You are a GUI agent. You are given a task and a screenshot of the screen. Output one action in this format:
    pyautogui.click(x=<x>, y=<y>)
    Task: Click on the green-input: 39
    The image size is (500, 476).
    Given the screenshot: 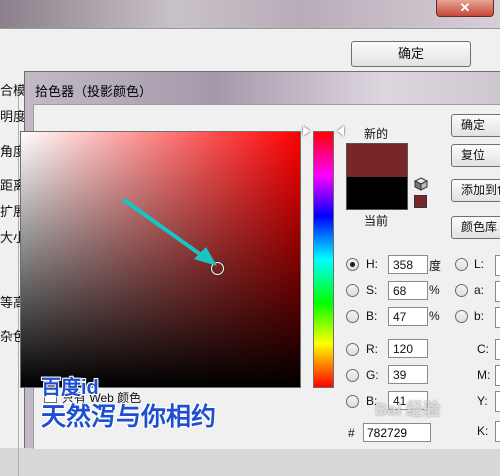 What is the action you would take?
    pyautogui.click(x=408, y=374)
    